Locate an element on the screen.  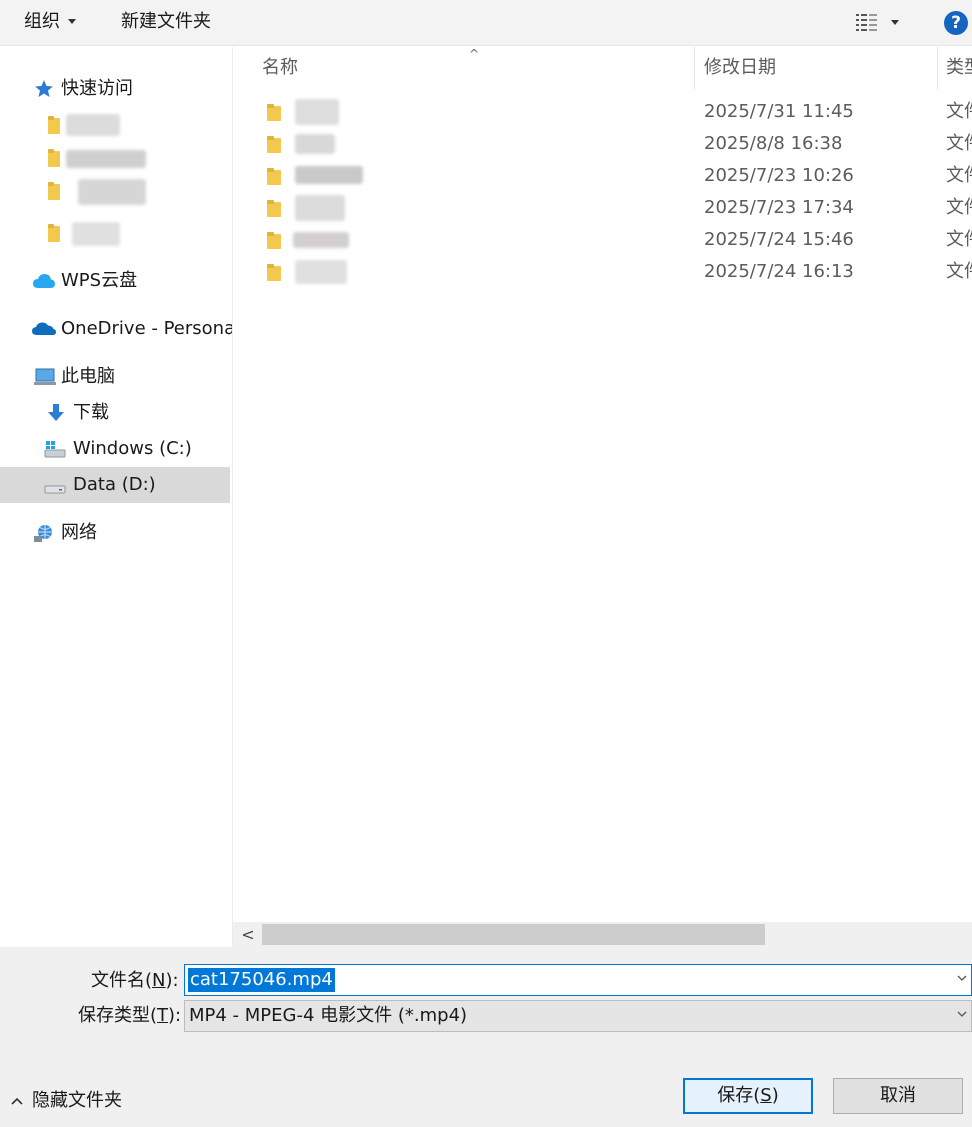
network-icon is located at coordinates (43, 533).